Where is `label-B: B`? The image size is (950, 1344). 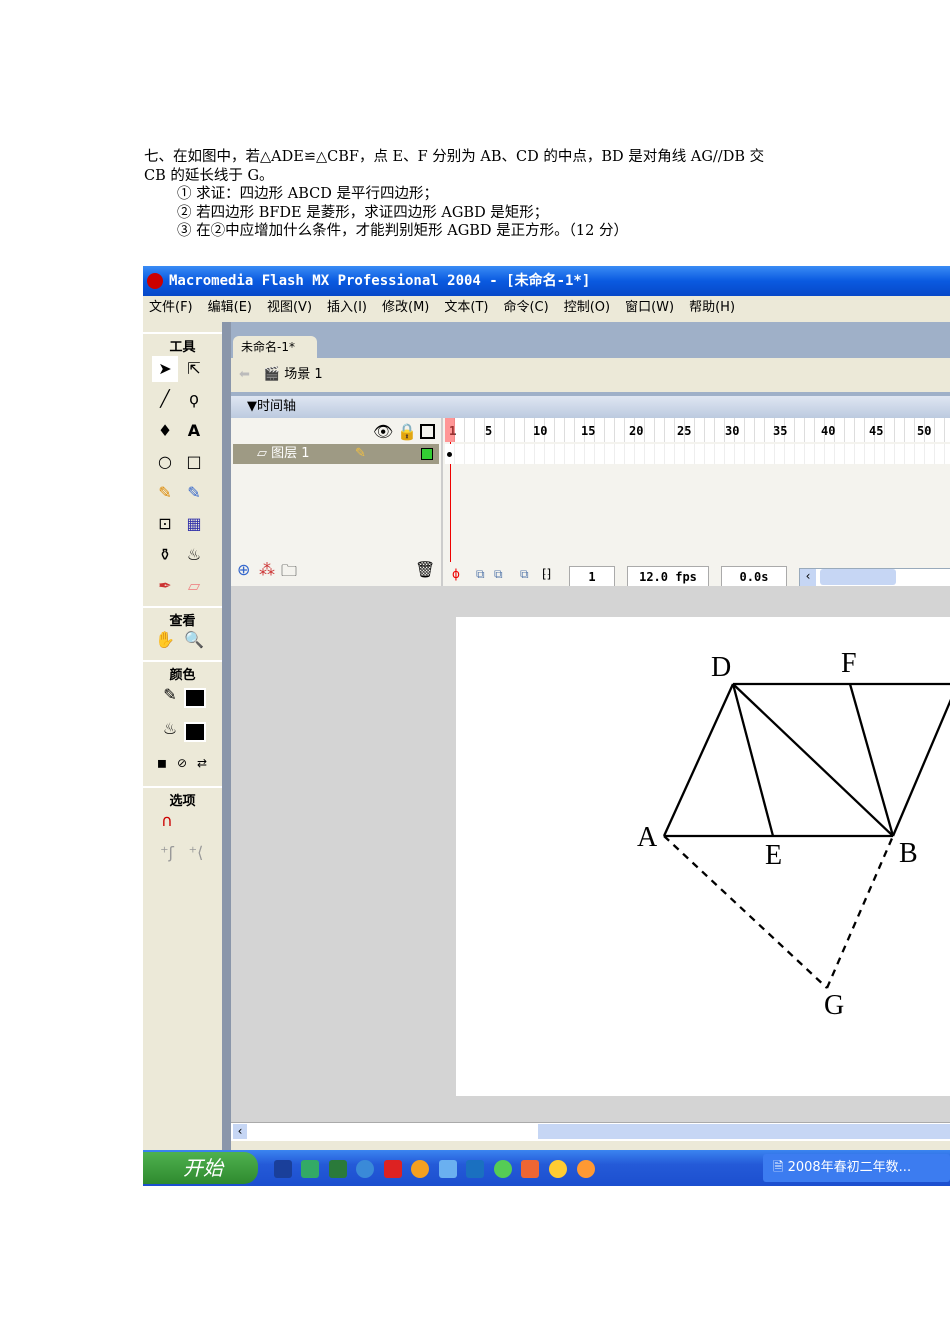 label-B: B is located at coordinates (908, 853).